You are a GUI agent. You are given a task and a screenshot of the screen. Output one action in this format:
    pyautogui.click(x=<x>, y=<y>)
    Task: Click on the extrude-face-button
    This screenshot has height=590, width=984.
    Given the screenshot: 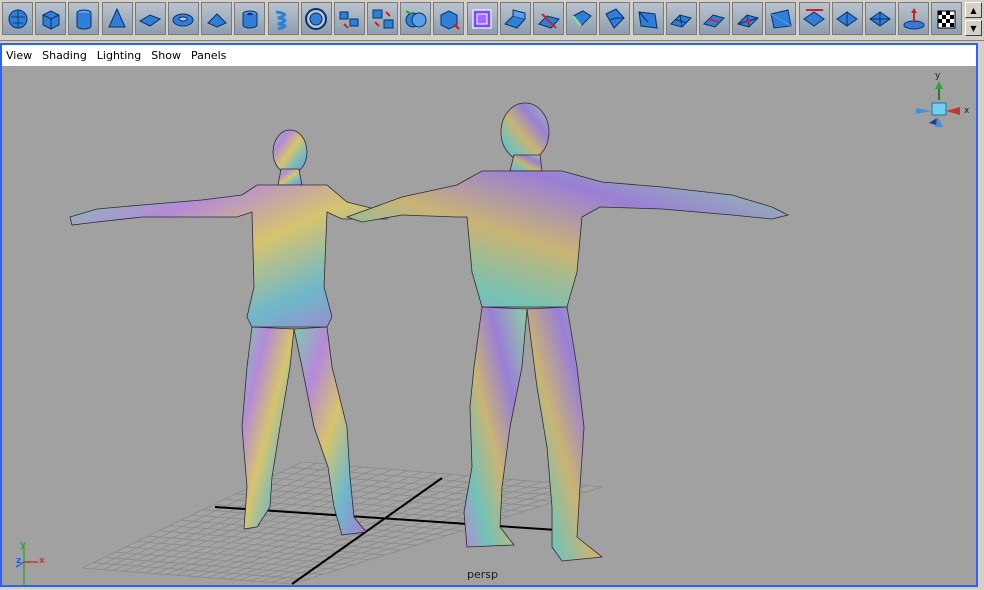 What is the action you would take?
    pyautogui.click(x=515, y=18)
    